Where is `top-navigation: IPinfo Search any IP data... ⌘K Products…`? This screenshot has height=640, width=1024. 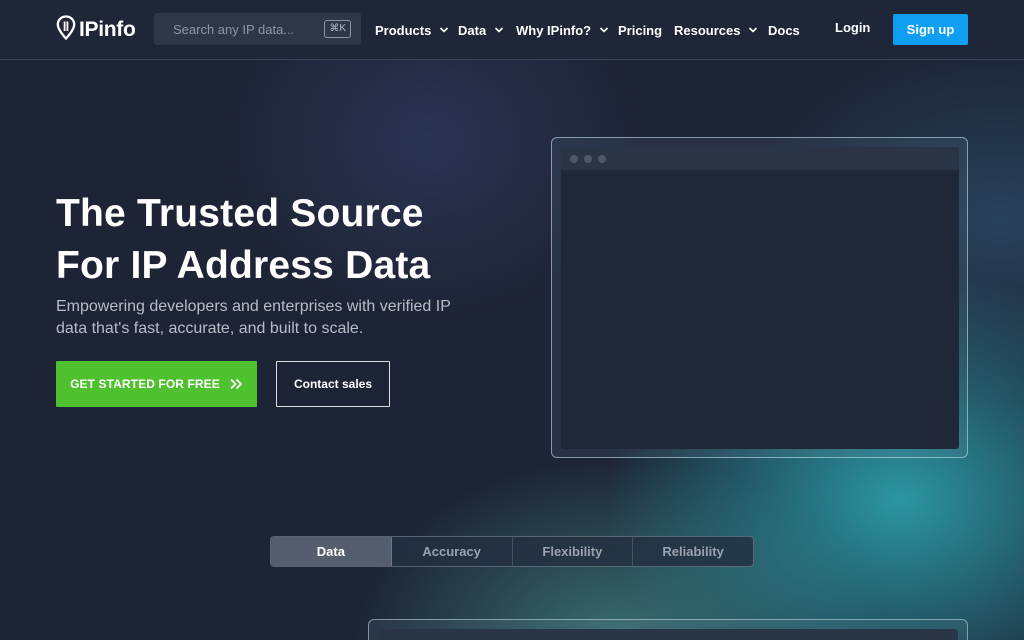
top-navigation: IPinfo Search any IP data... ⌘K Products… is located at coordinates (512, 30).